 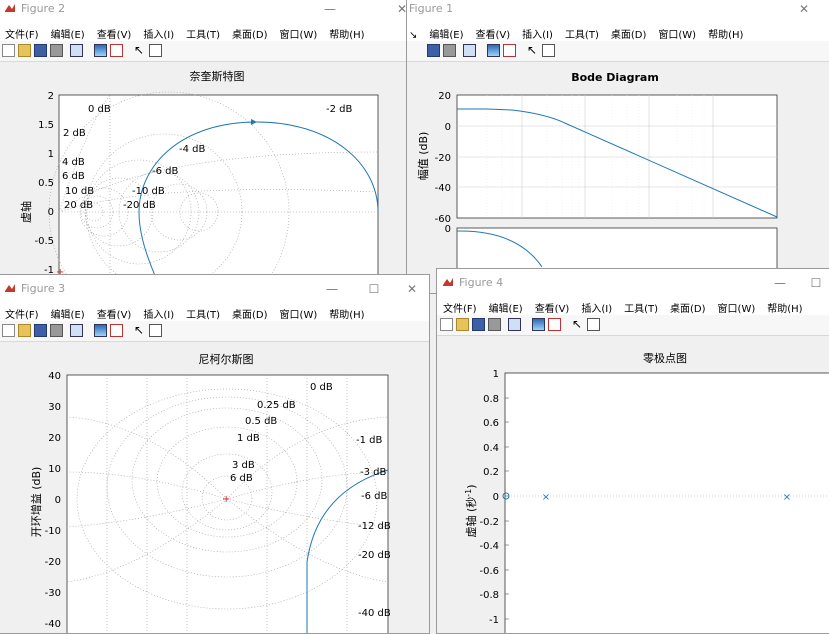 What do you see at coordinates (51, 96) in the screenshot?
I see `ytick: 2` at bounding box center [51, 96].